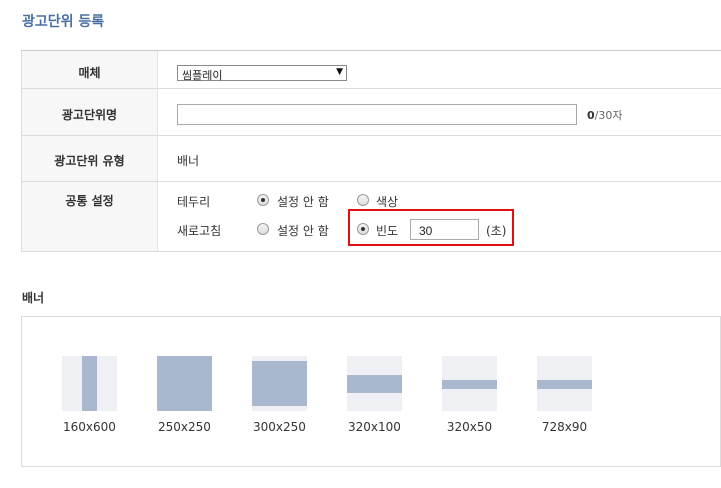 Image resolution: width=721 pixels, height=488 pixels. I want to click on media-select-value: 씸플레이, so click(202, 75).